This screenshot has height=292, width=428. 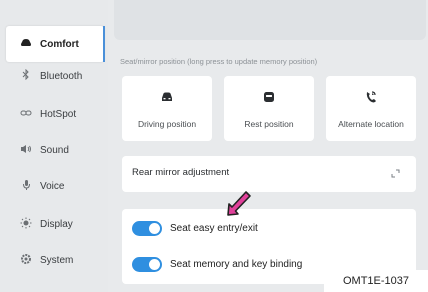 I want to click on seat-memory-toggle, so click(x=147, y=264).